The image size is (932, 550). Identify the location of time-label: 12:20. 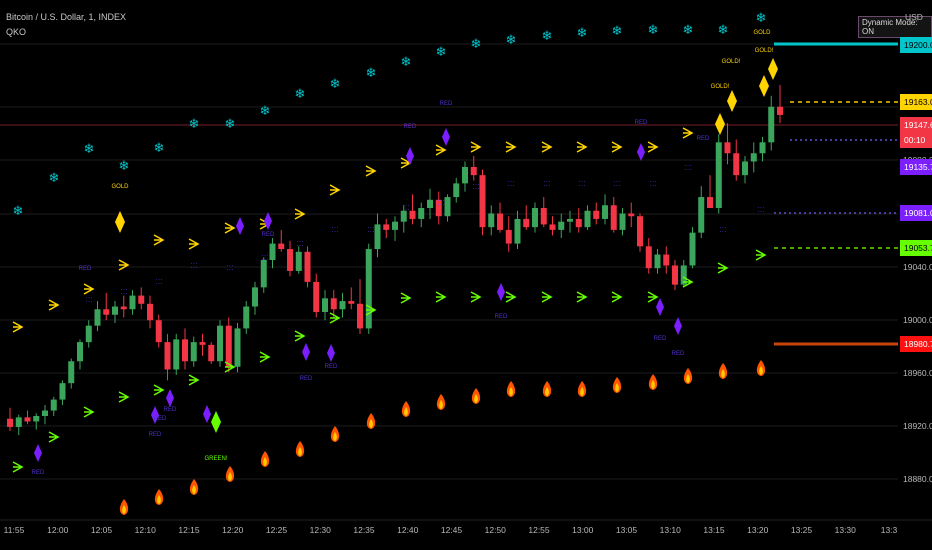
(233, 530).